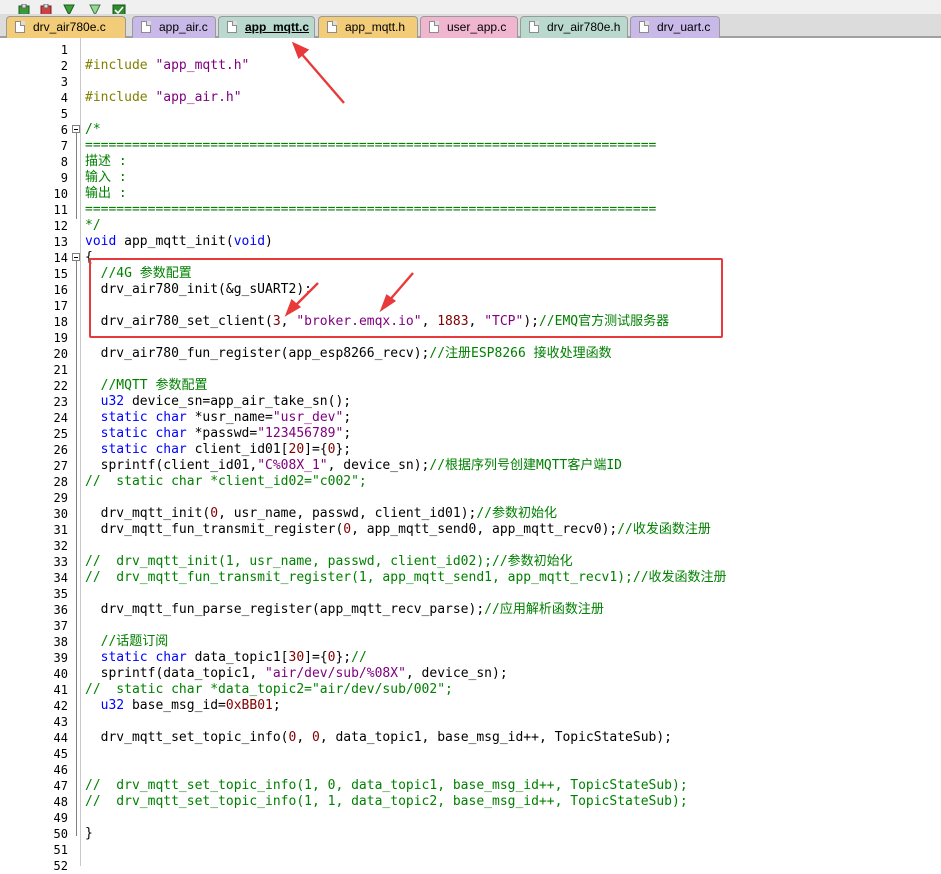 The height and width of the screenshot is (874, 941). Describe the element at coordinates (470, 8) in the screenshot. I see `toolbar` at that location.